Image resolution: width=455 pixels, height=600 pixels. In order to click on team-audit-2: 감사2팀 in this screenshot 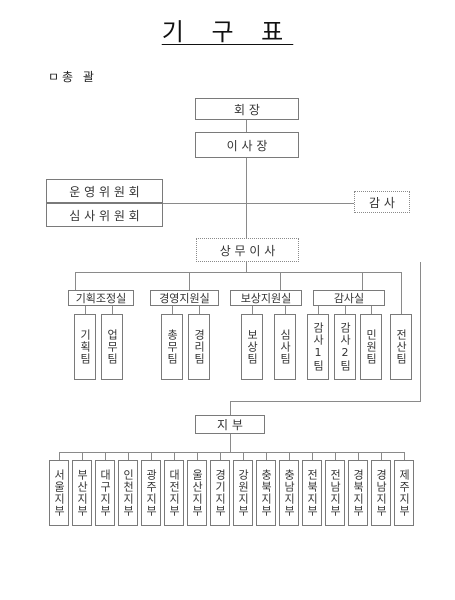, I will do `click(345, 347)`.